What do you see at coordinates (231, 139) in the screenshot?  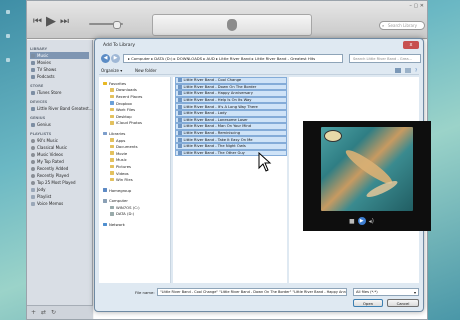 I see `file-item: Little River Band - Take It Easy On Me` at bounding box center [231, 139].